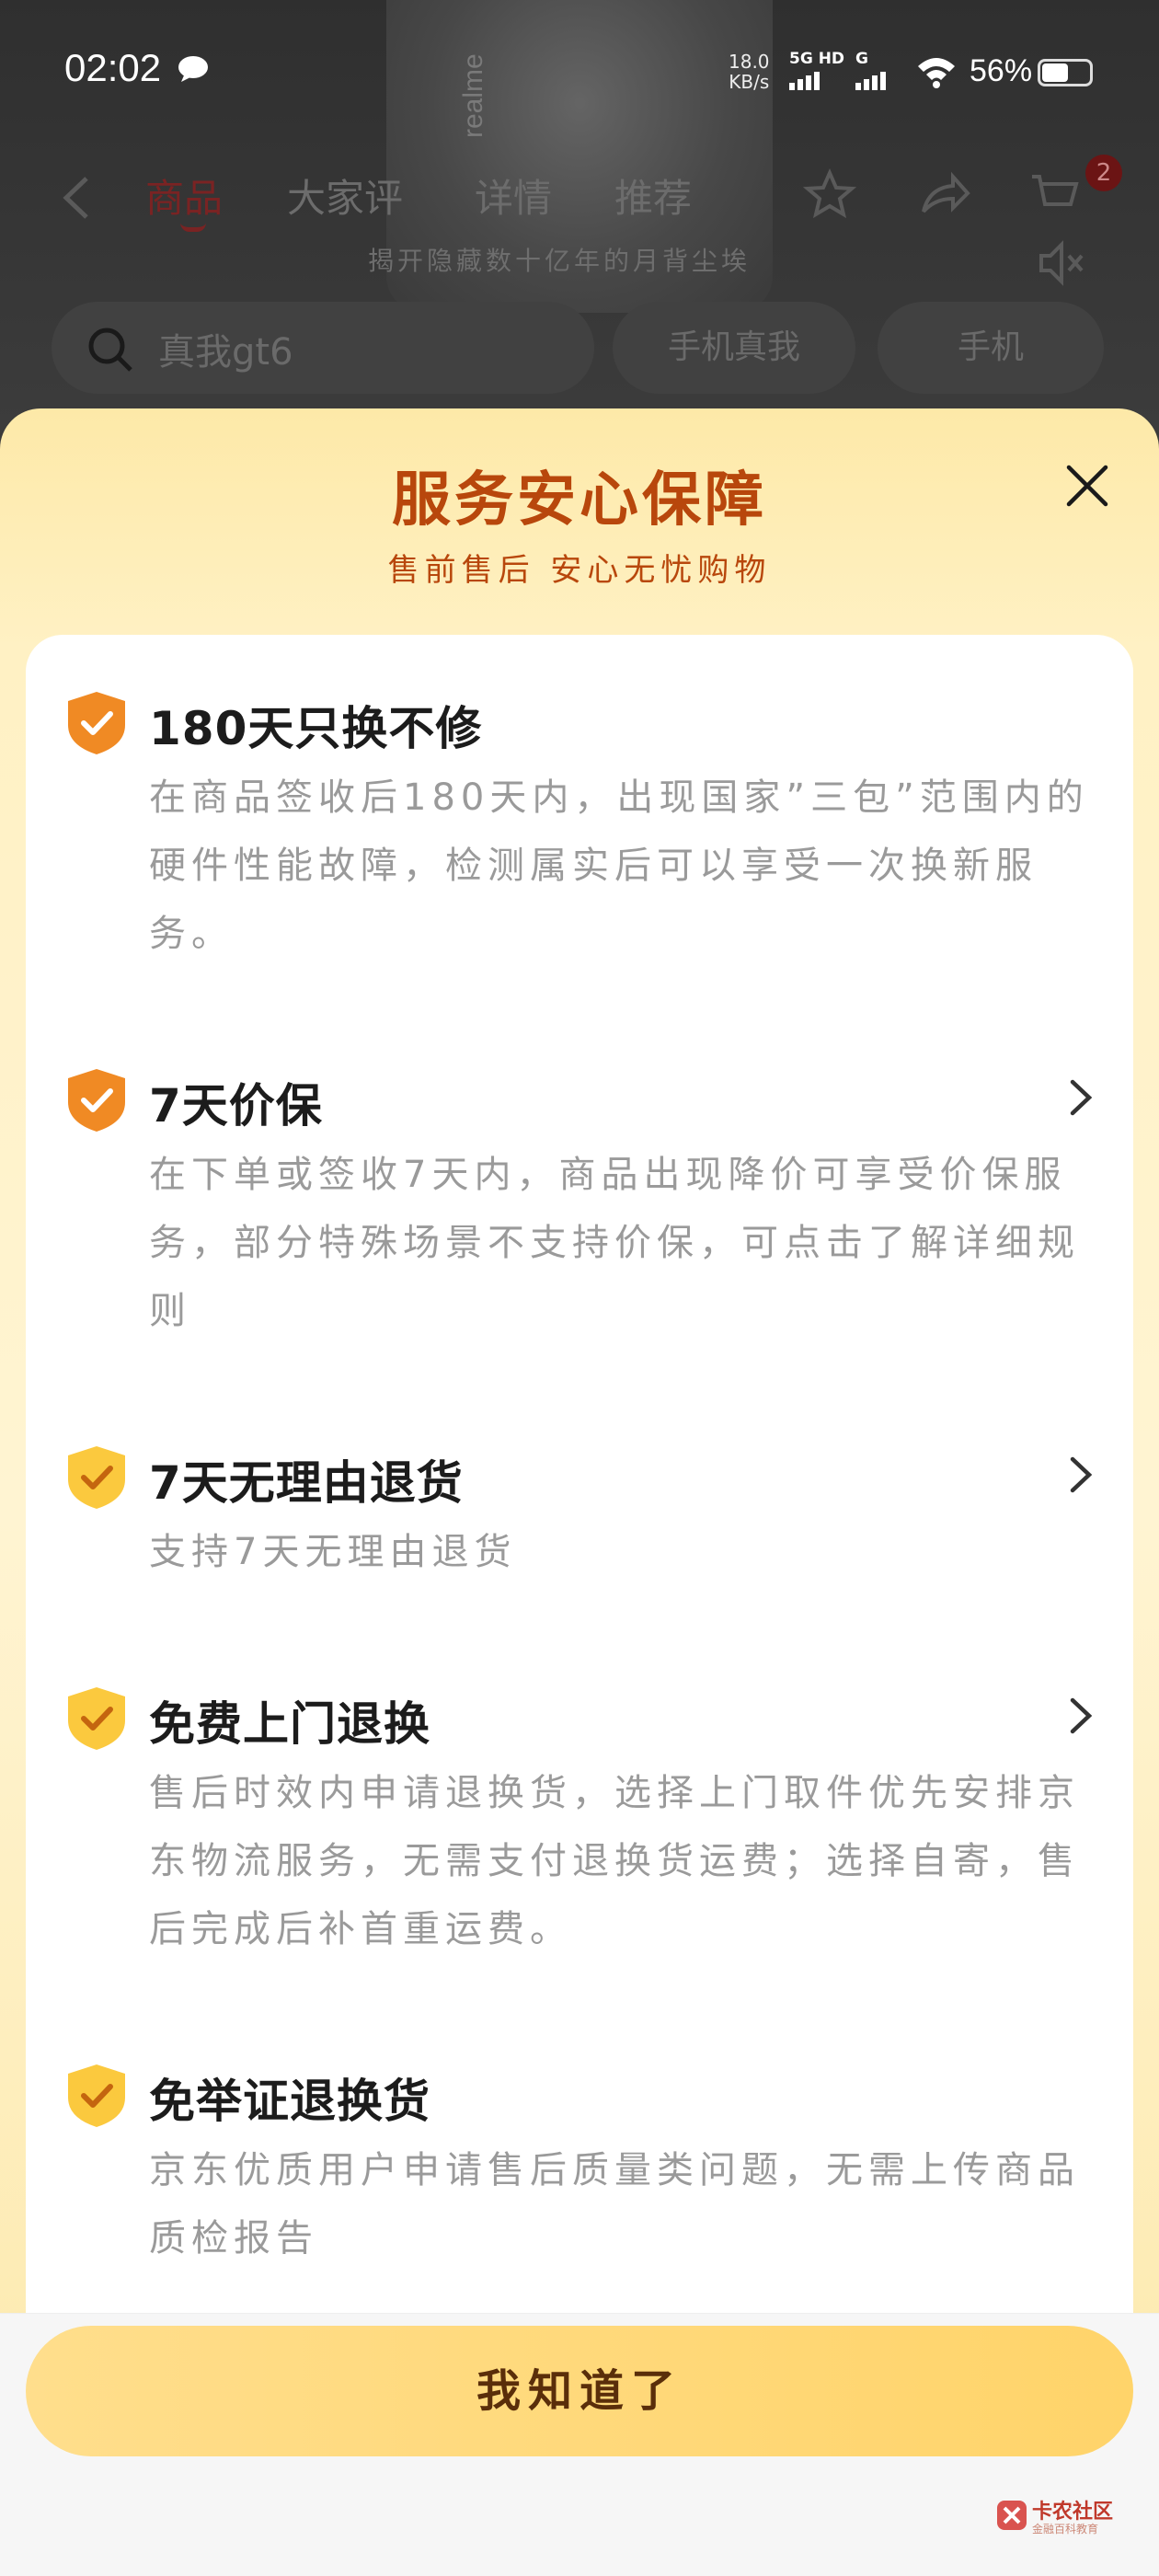 The height and width of the screenshot is (2576, 1159). What do you see at coordinates (943, 195) in the screenshot?
I see `share-icon` at bounding box center [943, 195].